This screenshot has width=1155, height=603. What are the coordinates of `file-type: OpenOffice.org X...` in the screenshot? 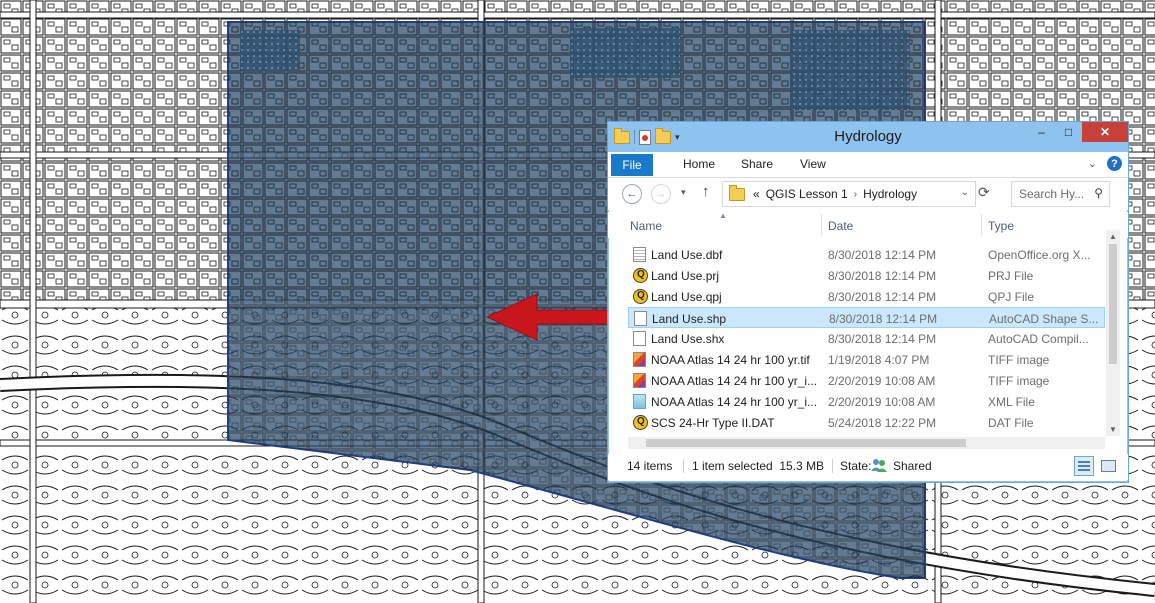 It's located at (1039, 255).